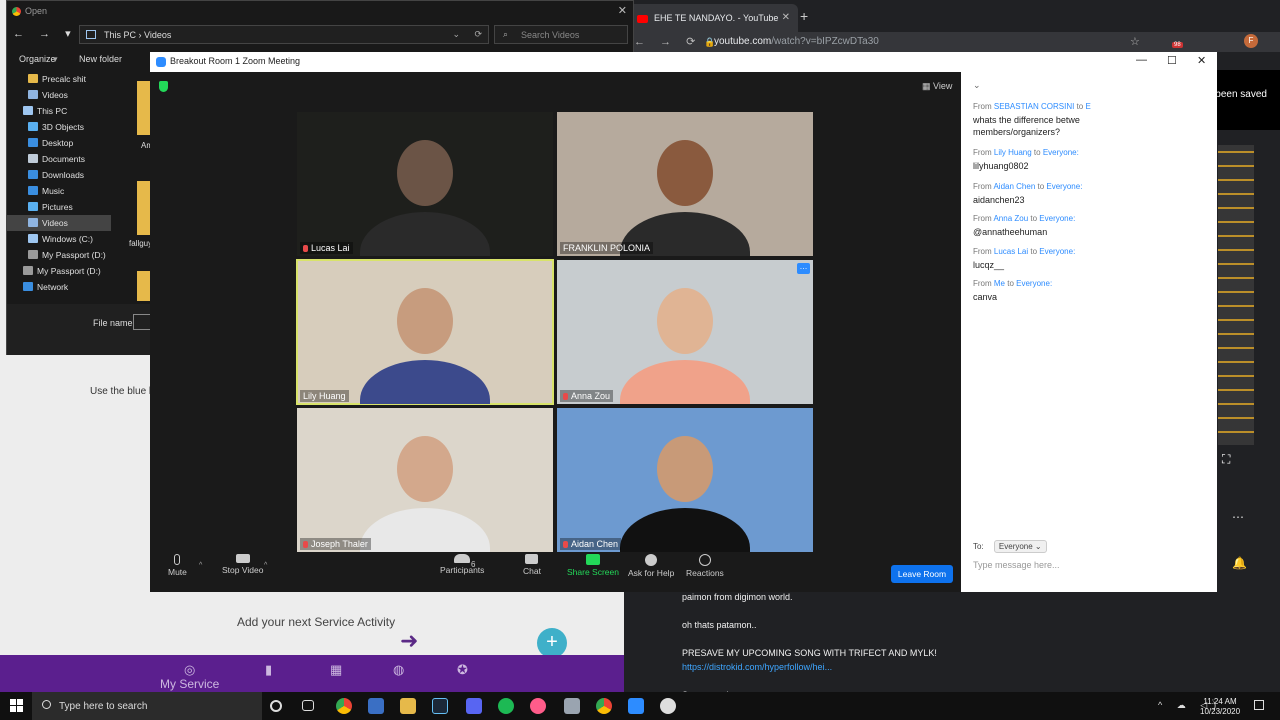 This screenshot has width=1280, height=720. I want to click on bell-icon: 🔔, so click(1239, 563).